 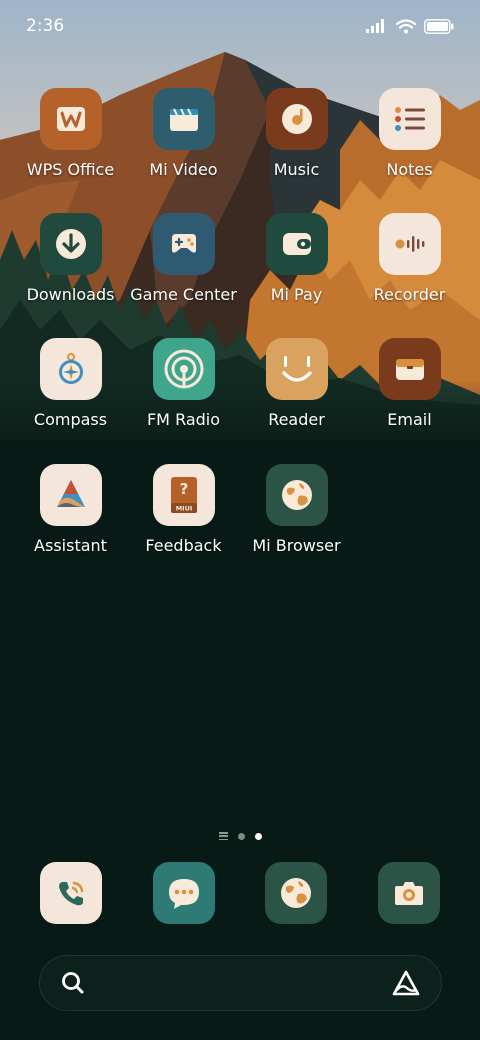 What do you see at coordinates (296, 893) in the screenshot?
I see `browser-icon` at bounding box center [296, 893].